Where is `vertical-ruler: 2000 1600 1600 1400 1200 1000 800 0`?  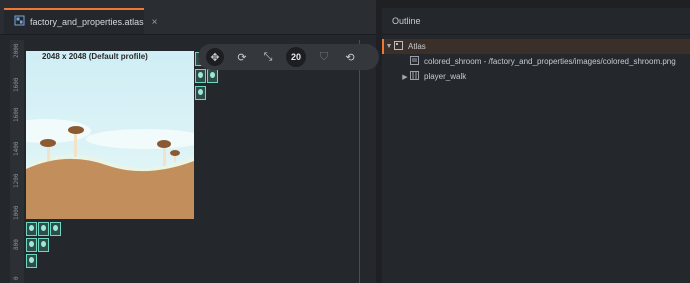
vertical-ruler: 2000 1600 1600 1400 1200 1000 800 0 is located at coordinates (17, 161).